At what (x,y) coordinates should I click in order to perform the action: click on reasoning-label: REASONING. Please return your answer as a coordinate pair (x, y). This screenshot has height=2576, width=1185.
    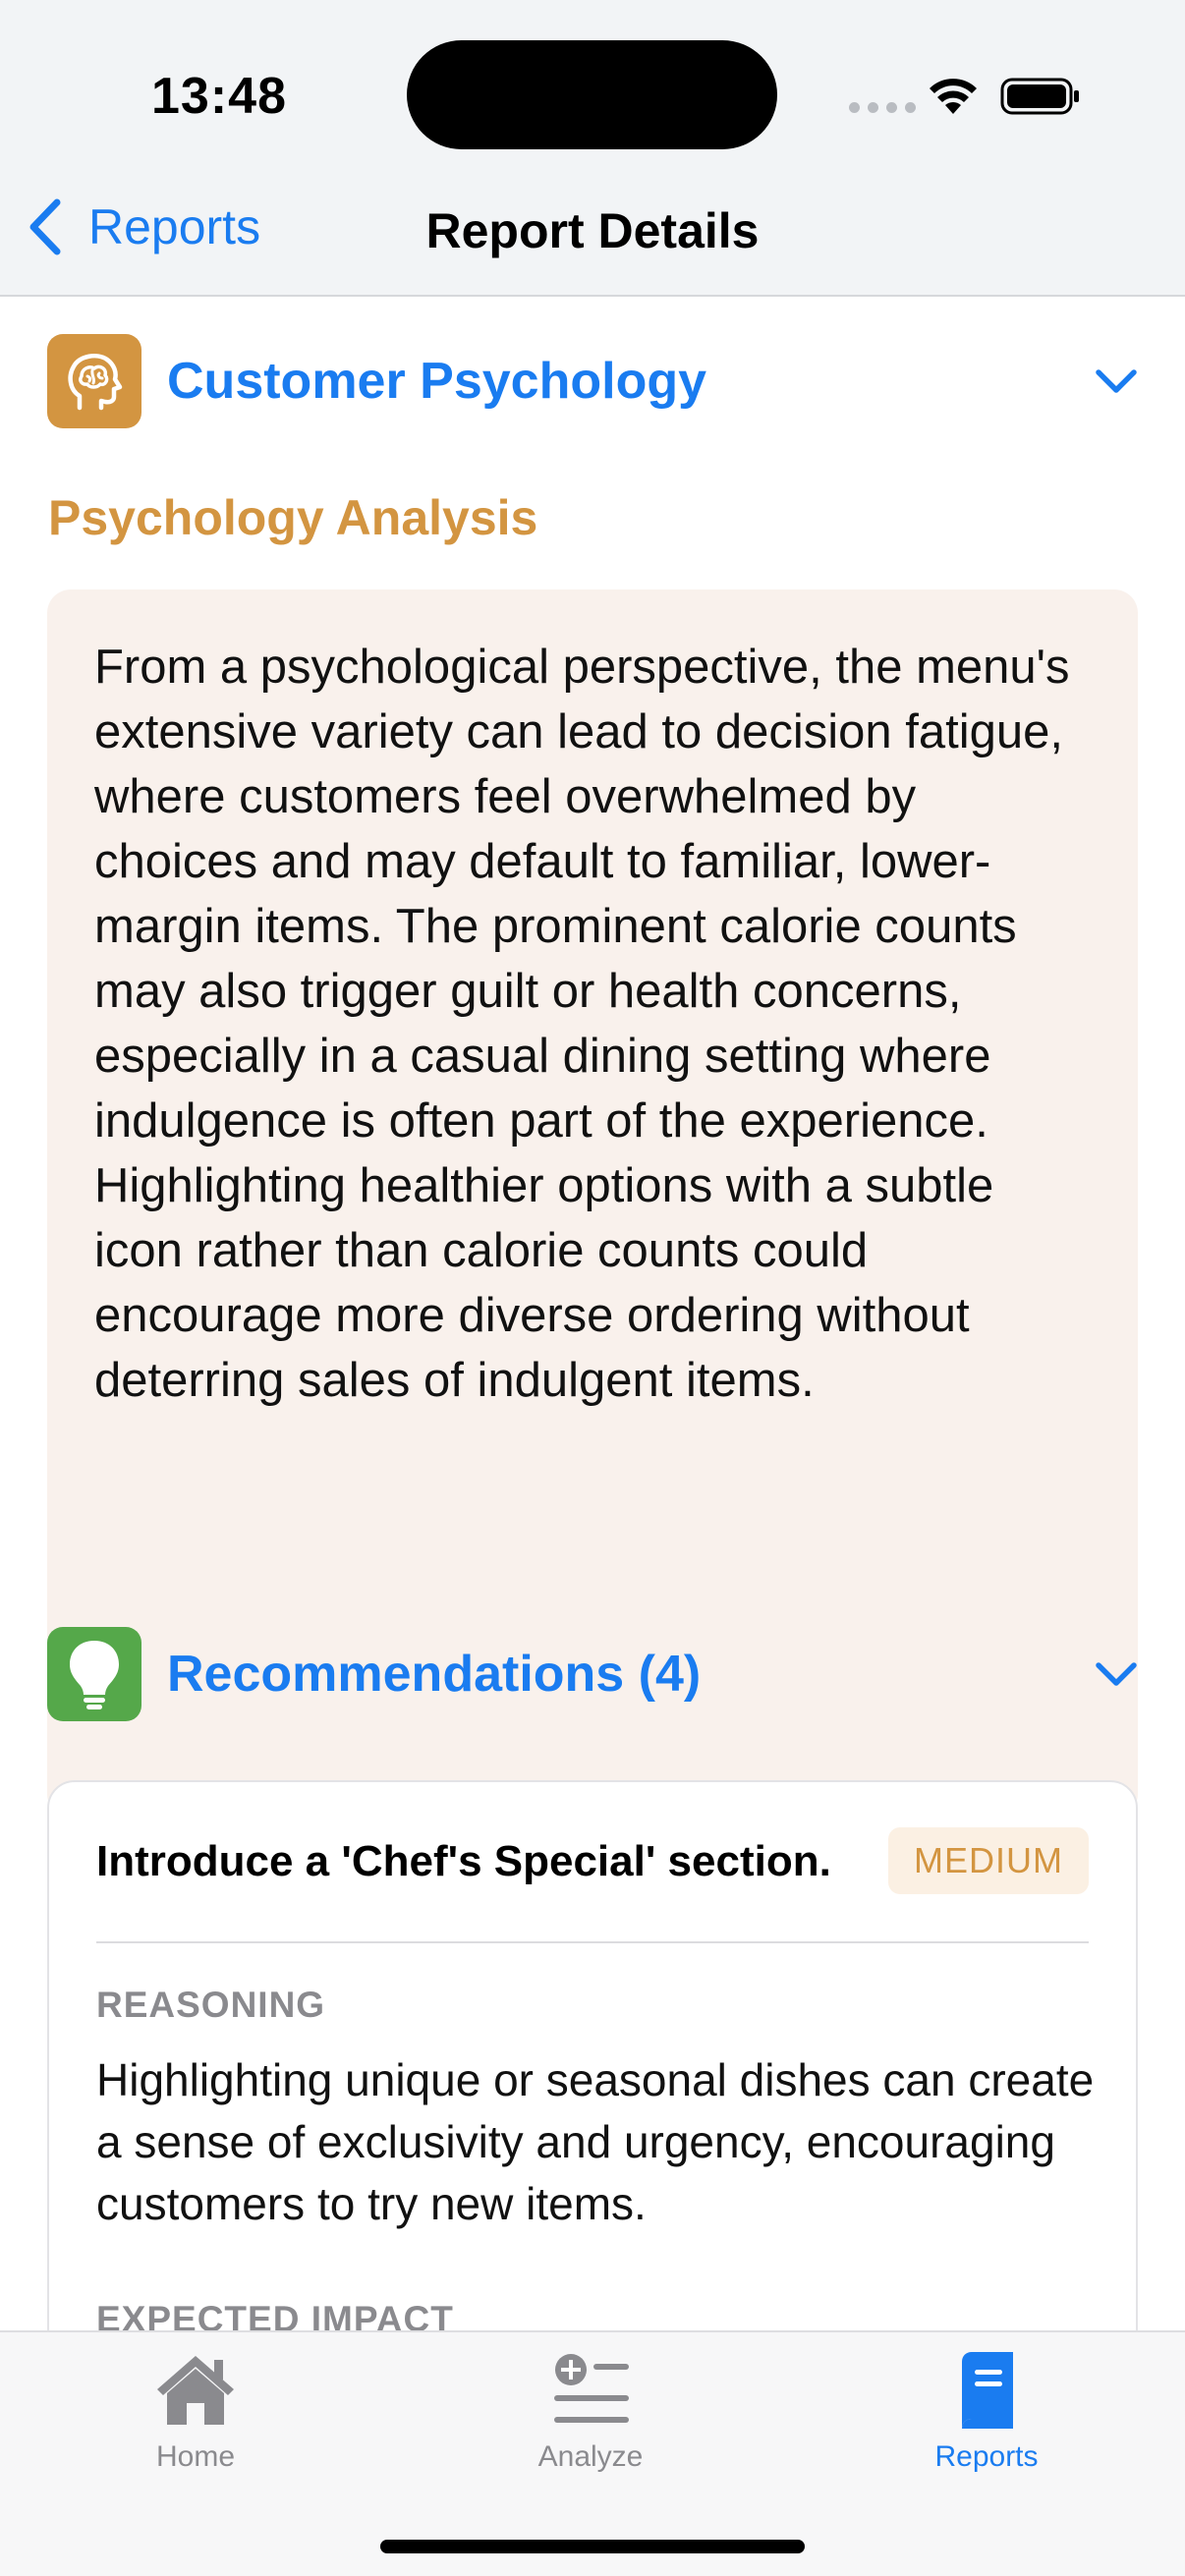
    Looking at the image, I should click on (211, 2005).